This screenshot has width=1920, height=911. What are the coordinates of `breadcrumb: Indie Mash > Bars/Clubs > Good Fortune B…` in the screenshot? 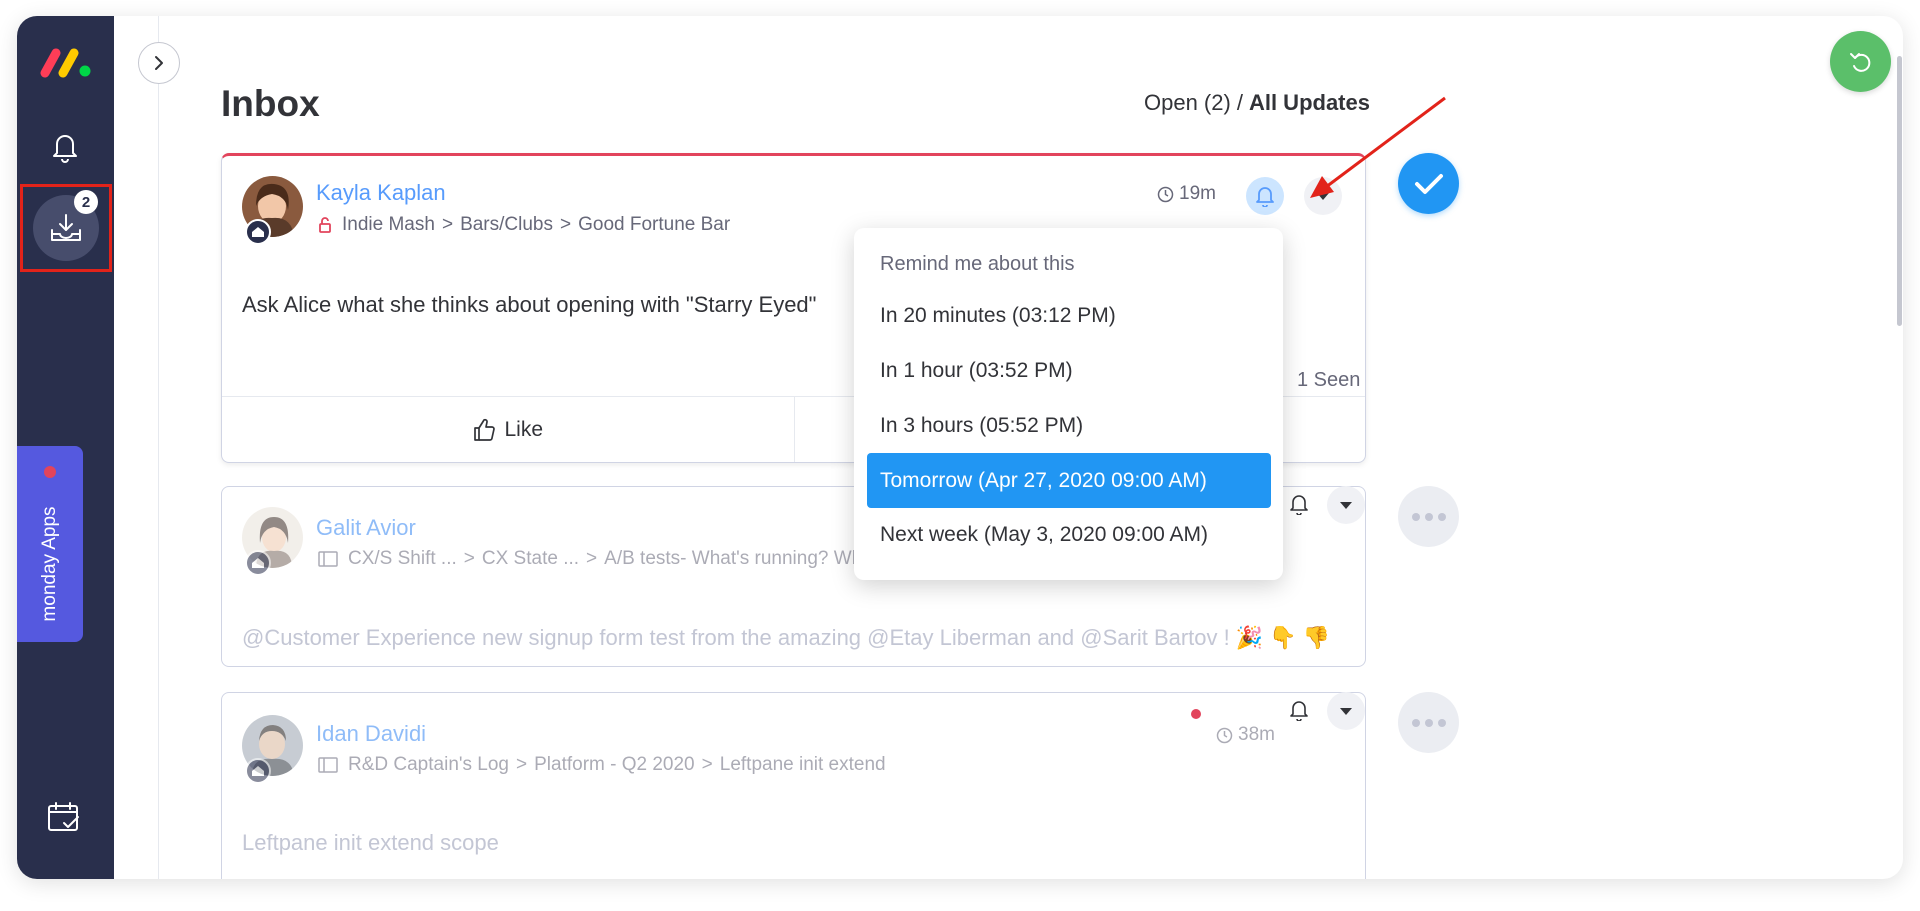 It's located at (524, 225).